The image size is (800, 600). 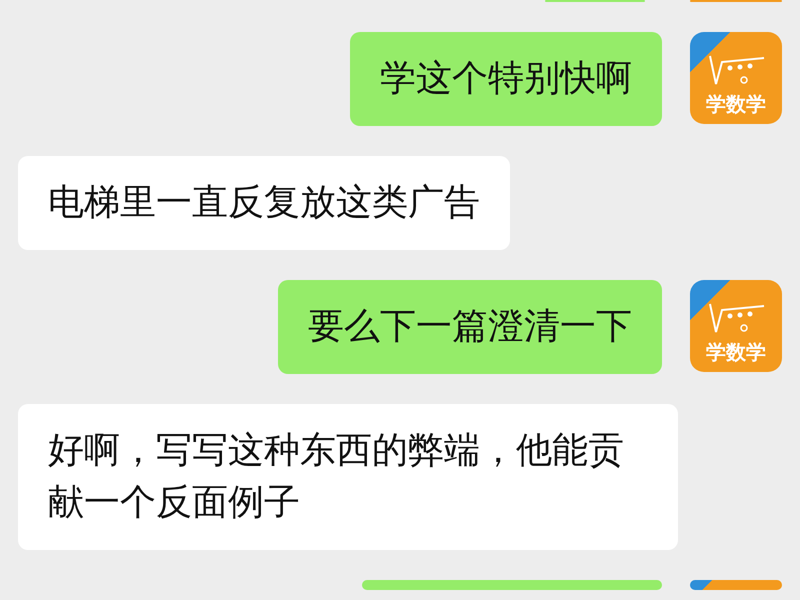 What do you see at coordinates (470, 327) in the screenshot?
I see `message-bubble: 要么下一篇澄清一下` at bounding box center [470, 327].